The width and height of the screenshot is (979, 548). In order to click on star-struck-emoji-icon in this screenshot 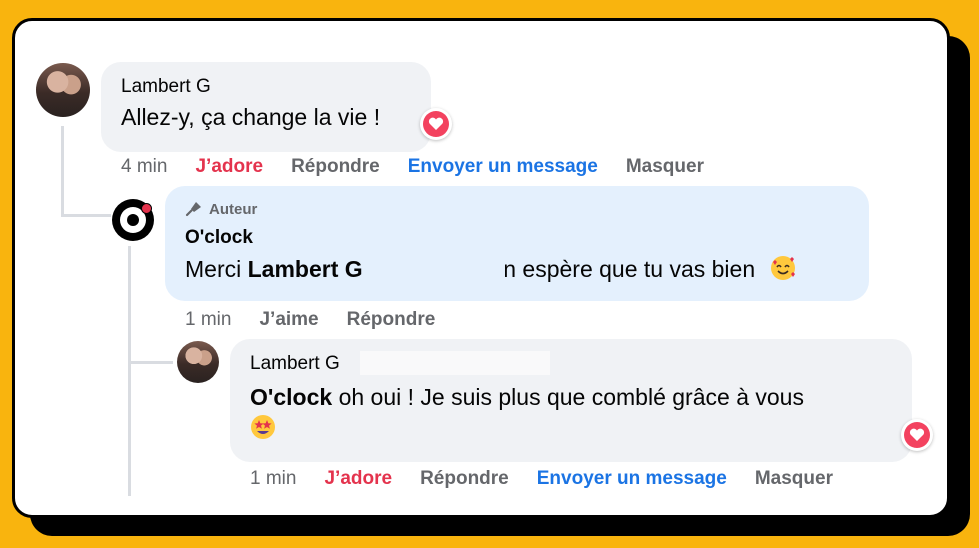, I will do `click(263, 431)`.